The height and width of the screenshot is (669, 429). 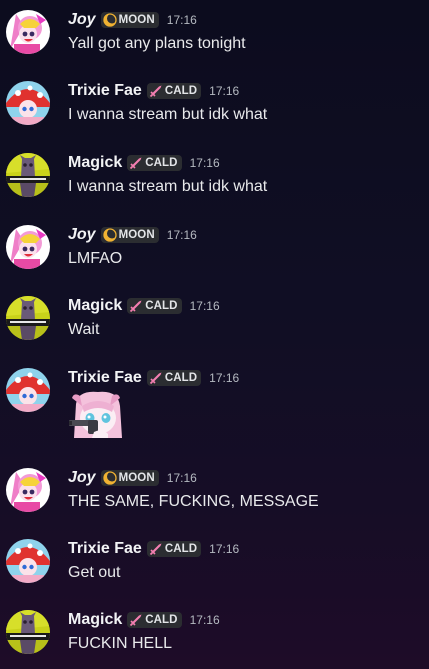 What do you see at coordinates (214, 255) in the screenshot?
I see `chat-message: Joy MOON 17:16 LMFAO` at bounding box center [214, 255].